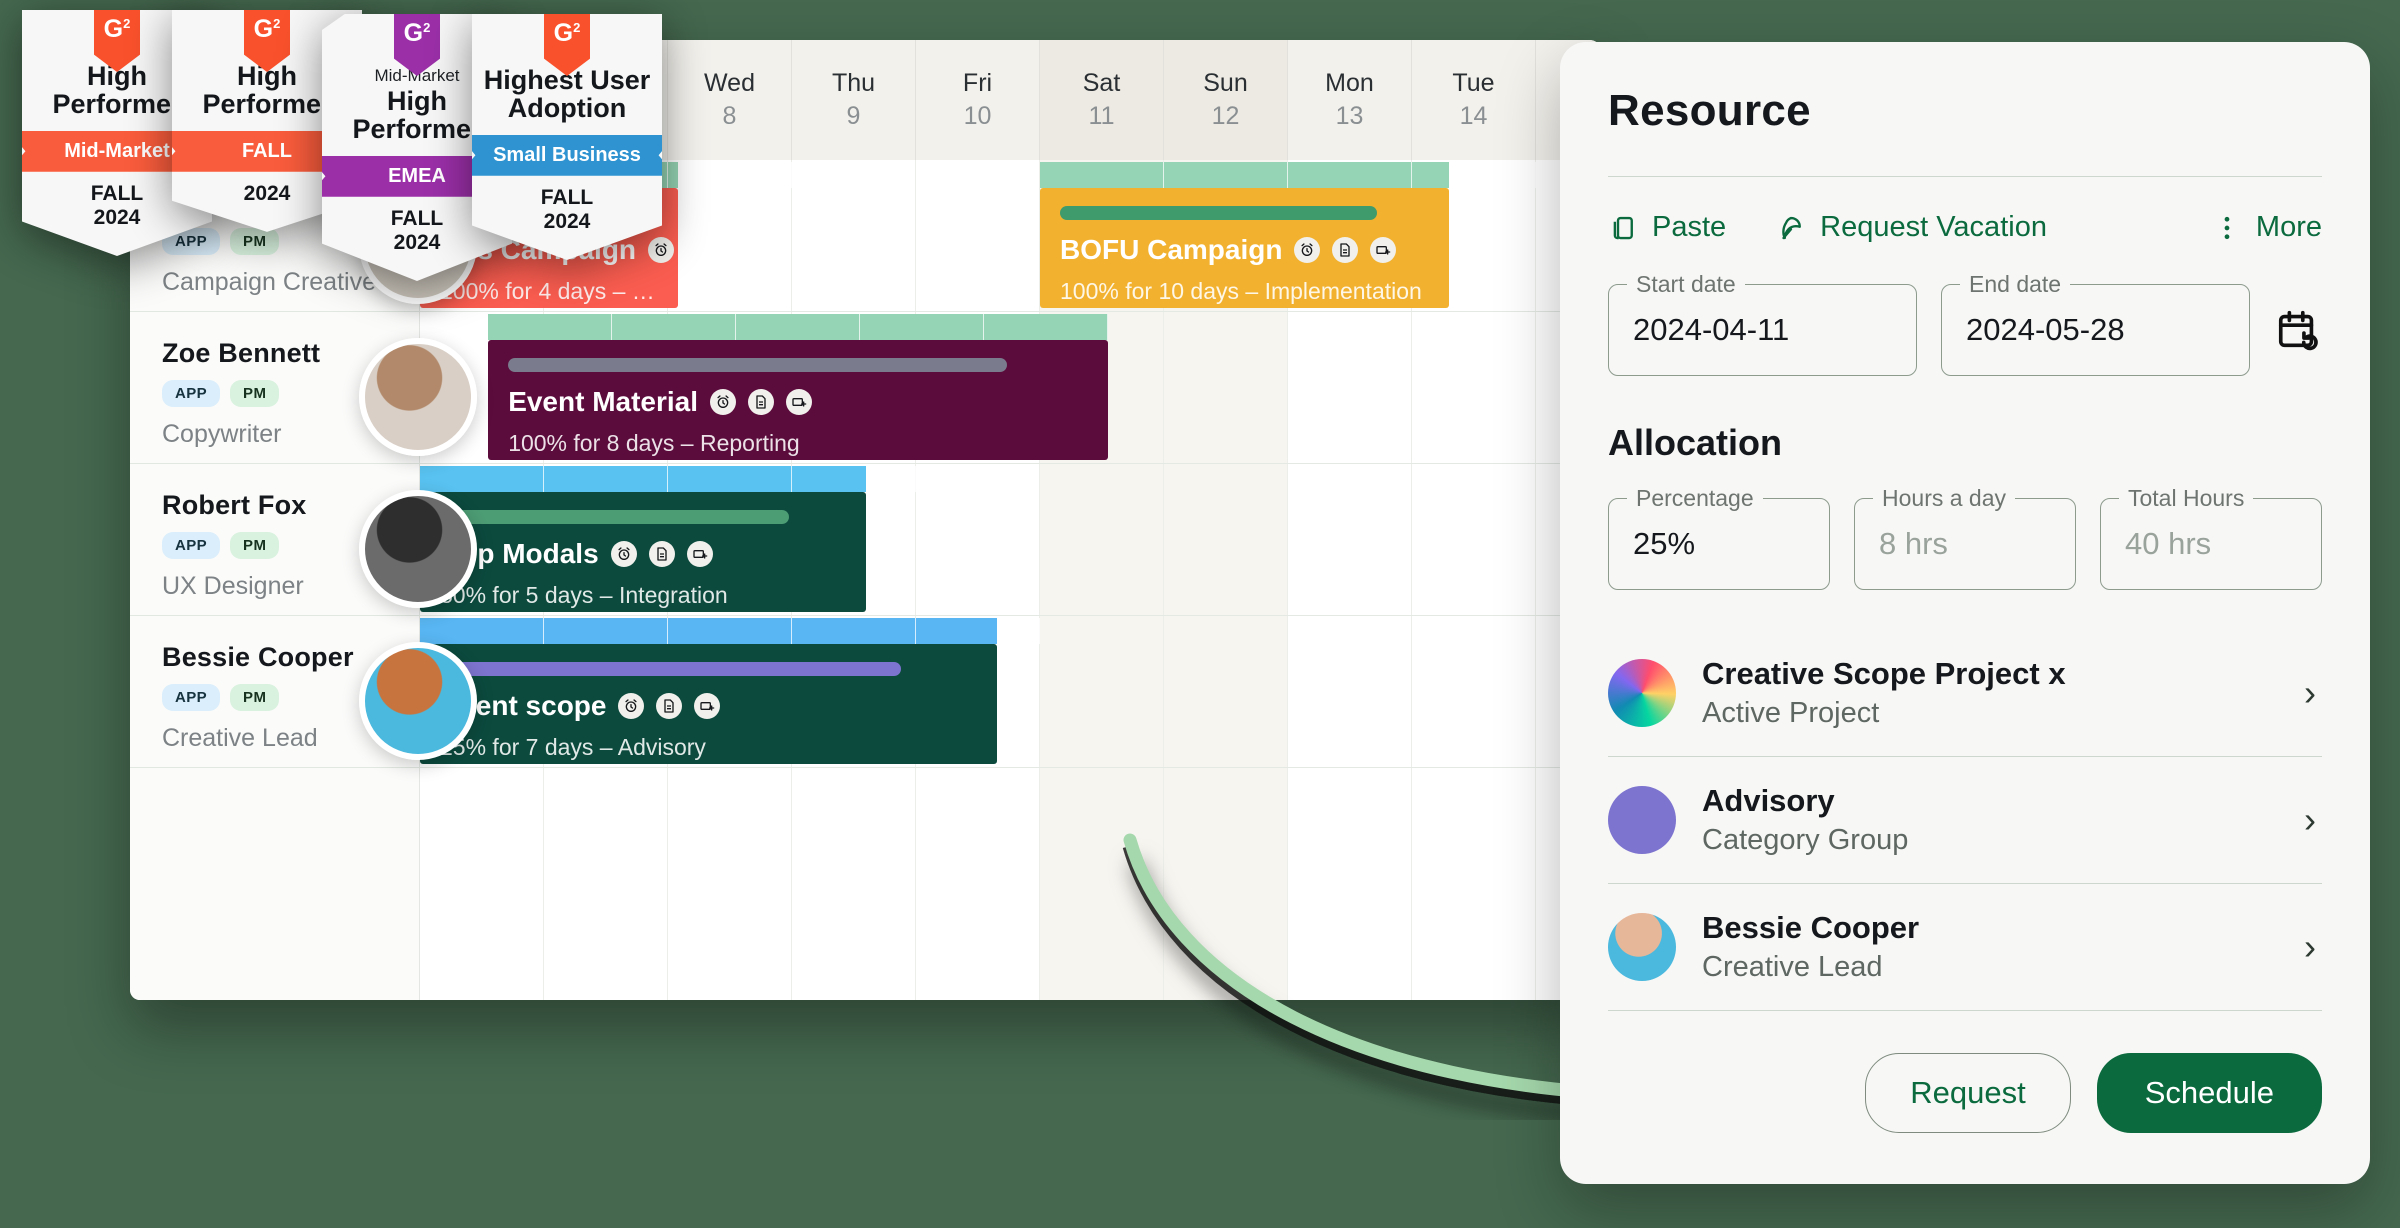  What do you see at coordinates (1791, 713) in the screenshot?
I see `list-item-subtitle: Active Project` at bounding box center [1791, 713].